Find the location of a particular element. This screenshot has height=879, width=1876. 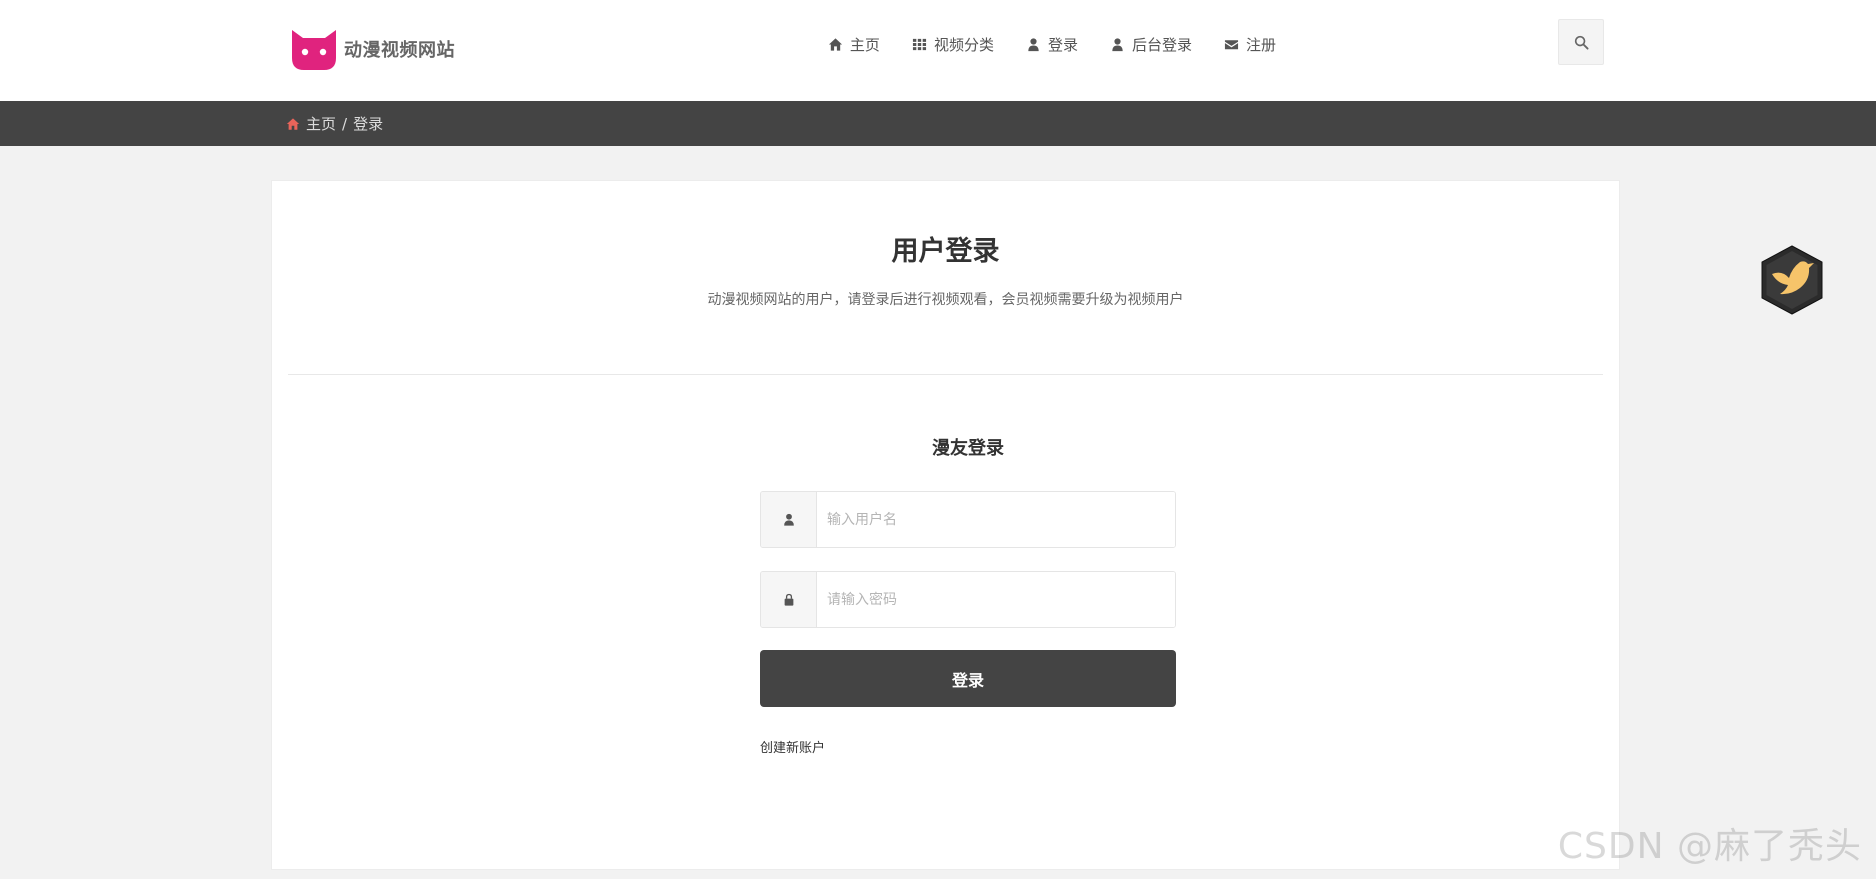

page-title: 用户登录 is located at coordinates (945, 251).